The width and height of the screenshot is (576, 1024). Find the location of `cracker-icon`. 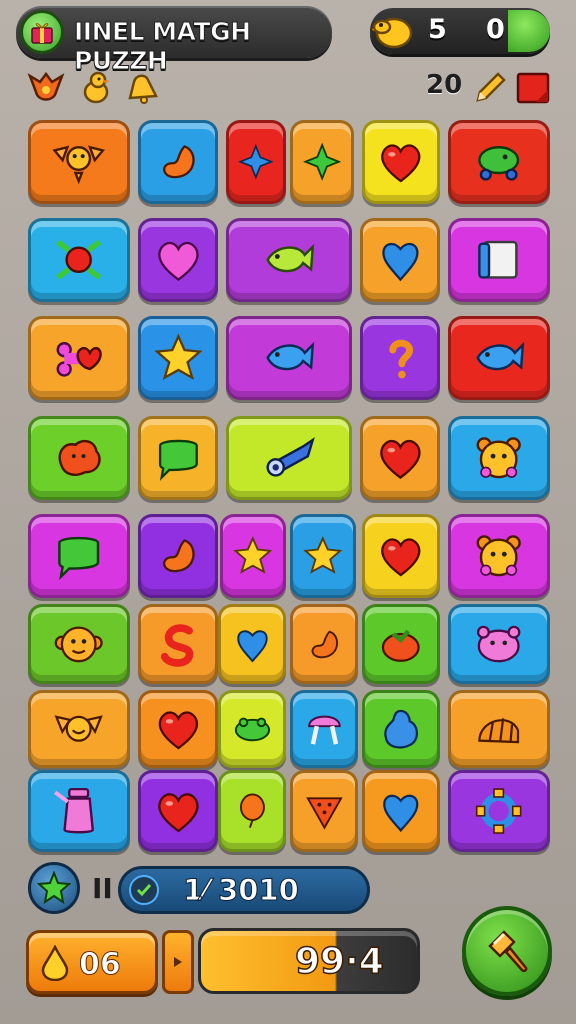

cracker-icon is located at coordinates (324, 813).